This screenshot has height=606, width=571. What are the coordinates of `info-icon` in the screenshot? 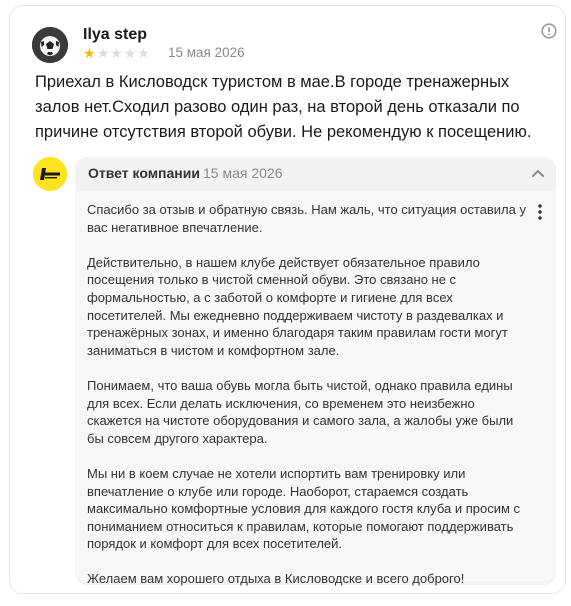 It's located at (549, 31).